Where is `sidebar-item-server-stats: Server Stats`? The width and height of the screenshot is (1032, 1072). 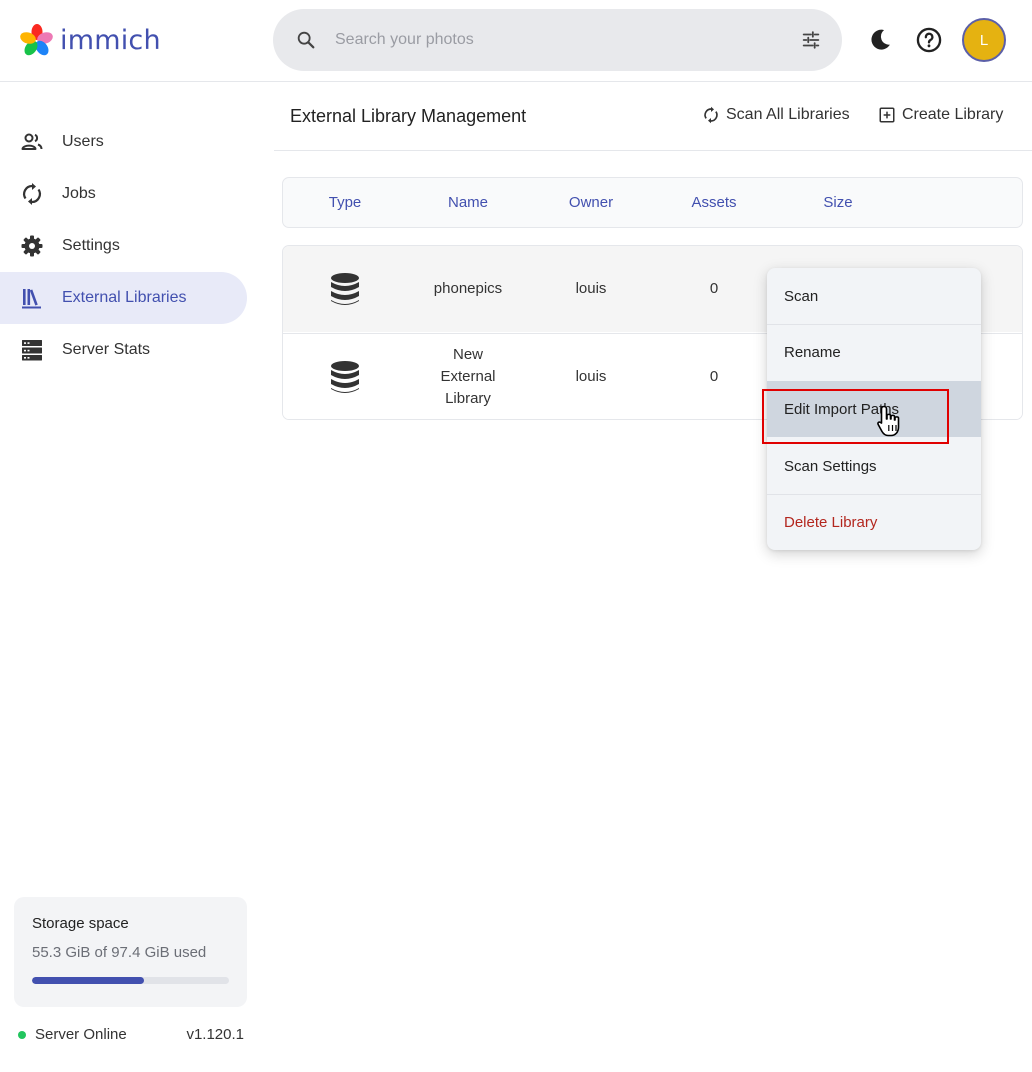 sidebar-item-server-stats: Server Stats is located at coordinates (123, 350).